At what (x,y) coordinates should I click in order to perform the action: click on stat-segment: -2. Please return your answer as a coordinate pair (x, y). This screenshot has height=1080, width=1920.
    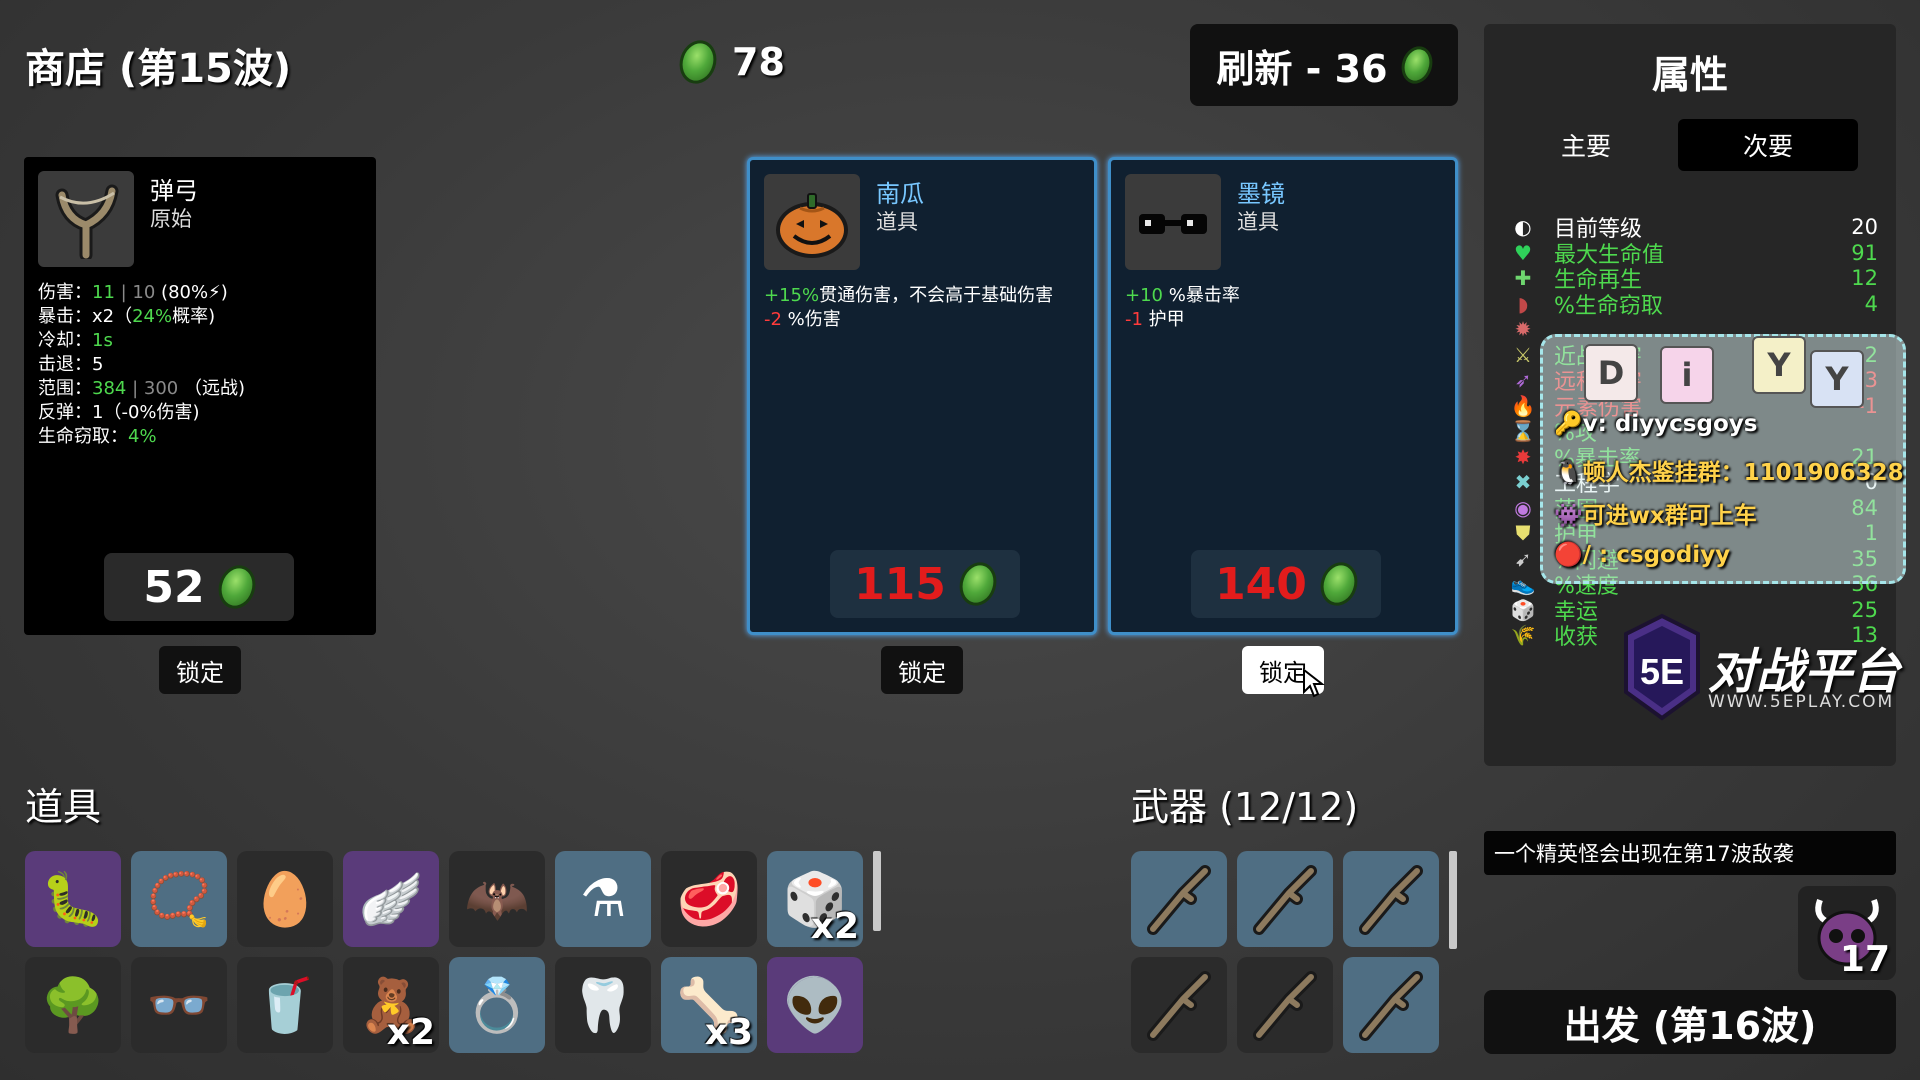
    Looking at the image, I should click on (773, 319).